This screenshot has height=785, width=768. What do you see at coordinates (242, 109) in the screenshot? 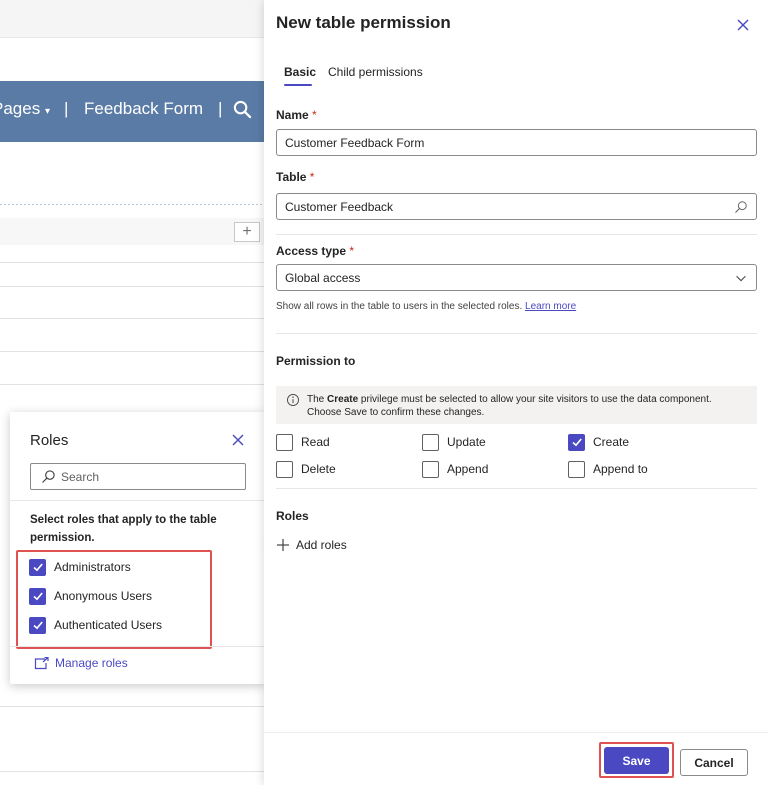
I see `nav-search-icon` at bounding box center [242, 109].